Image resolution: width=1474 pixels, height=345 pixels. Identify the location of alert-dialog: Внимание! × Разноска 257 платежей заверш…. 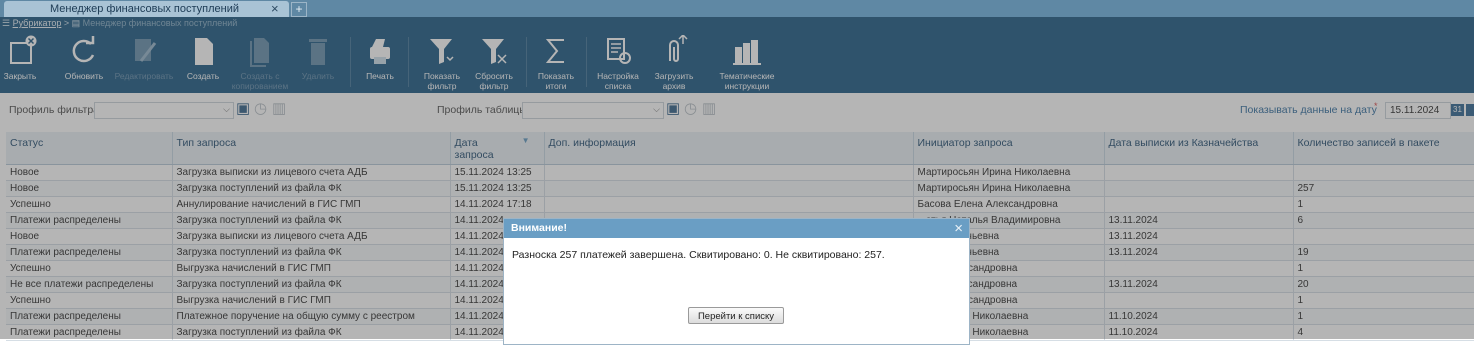
(736, 281).